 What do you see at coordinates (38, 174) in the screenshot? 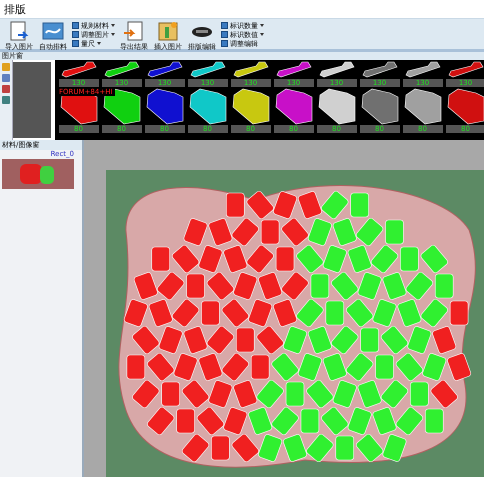
I see `material-thumbnail` at bounding box center [38, 174].